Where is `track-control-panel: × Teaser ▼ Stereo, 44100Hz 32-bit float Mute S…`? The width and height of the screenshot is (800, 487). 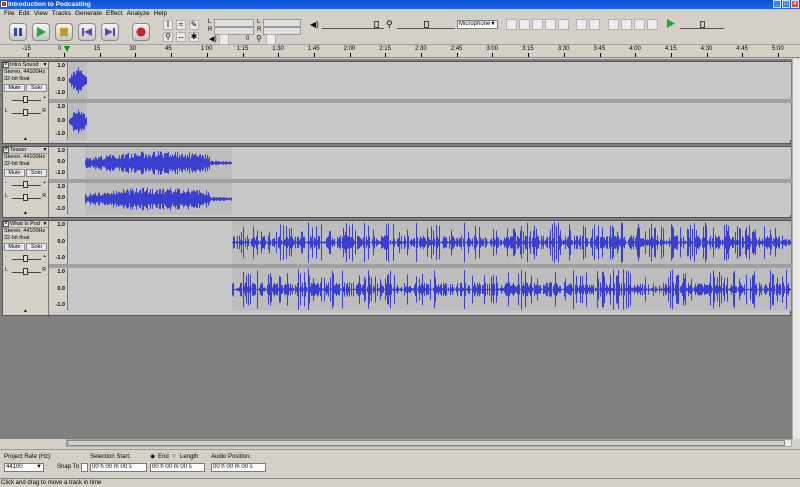 track-control-panel: × Teaser ▼ Stereo, 44100Hz 32-bit float Mute S… is located at coordinates (26, 182).